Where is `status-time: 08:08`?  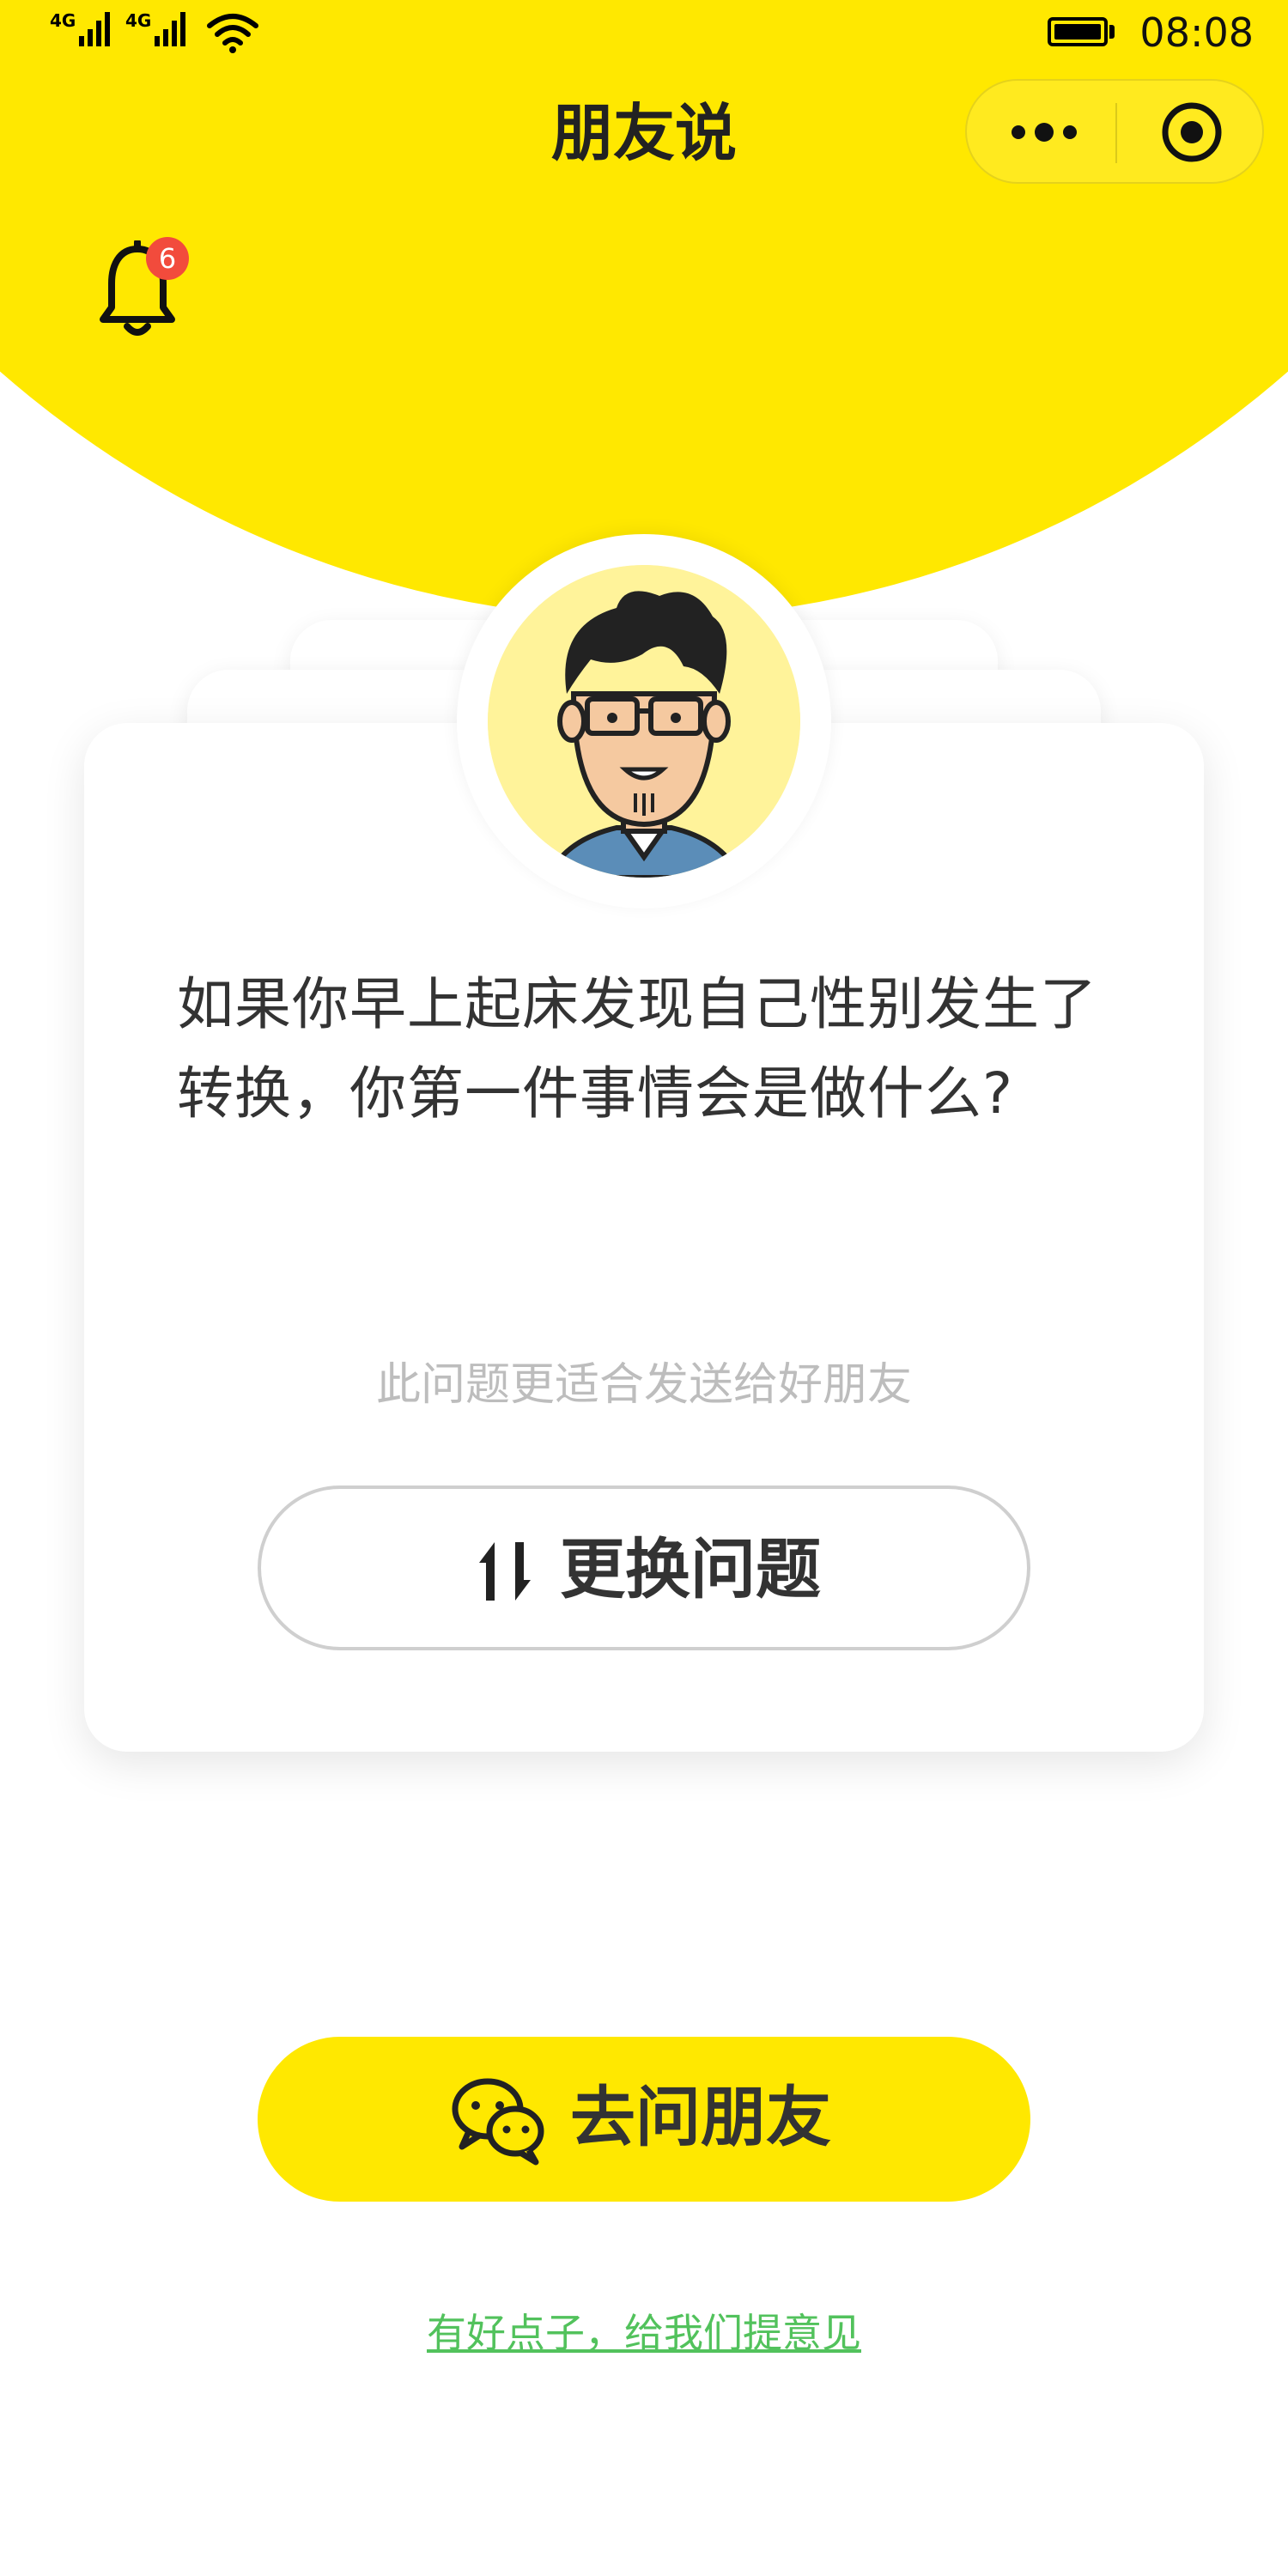
status-time: 08:08 is located at coordinates (1196, 32).